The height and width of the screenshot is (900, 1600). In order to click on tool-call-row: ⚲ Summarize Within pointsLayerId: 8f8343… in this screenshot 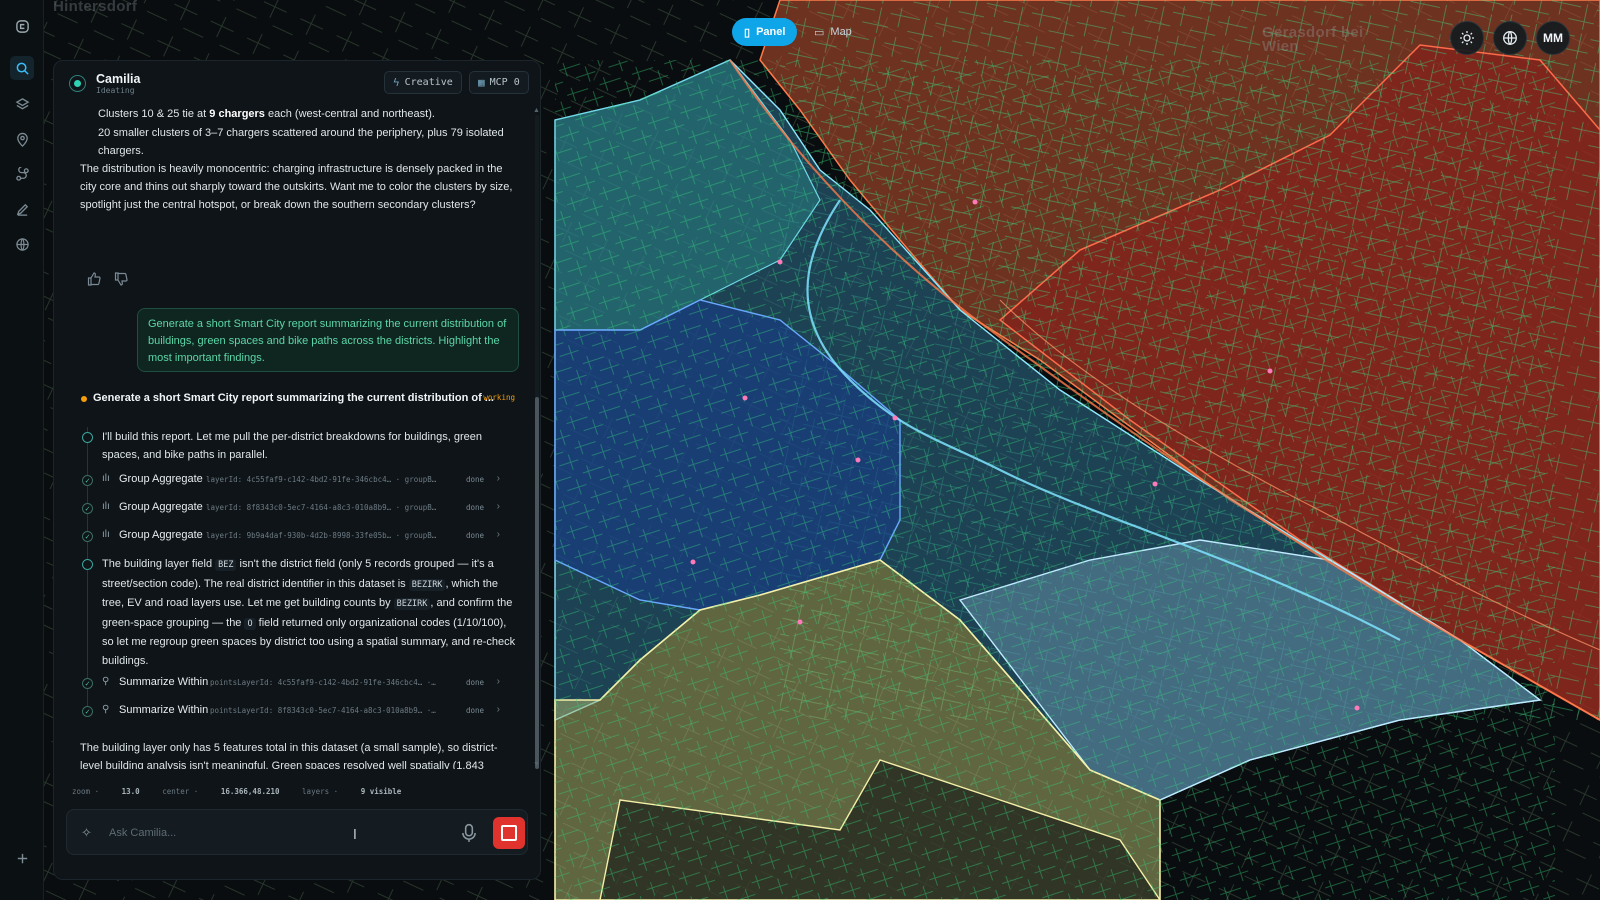, I will do `click(307, 711)`.